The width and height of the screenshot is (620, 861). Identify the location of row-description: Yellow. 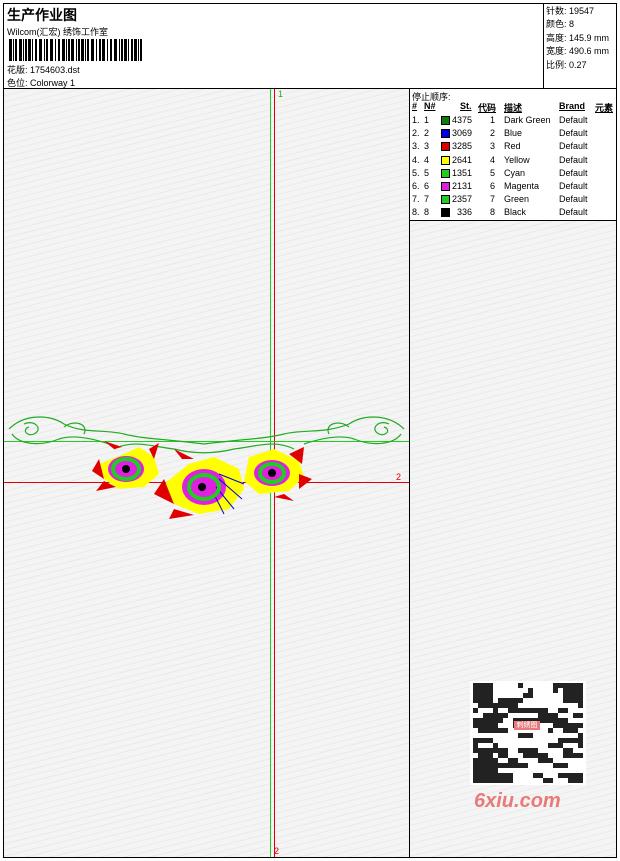
(517, 159).